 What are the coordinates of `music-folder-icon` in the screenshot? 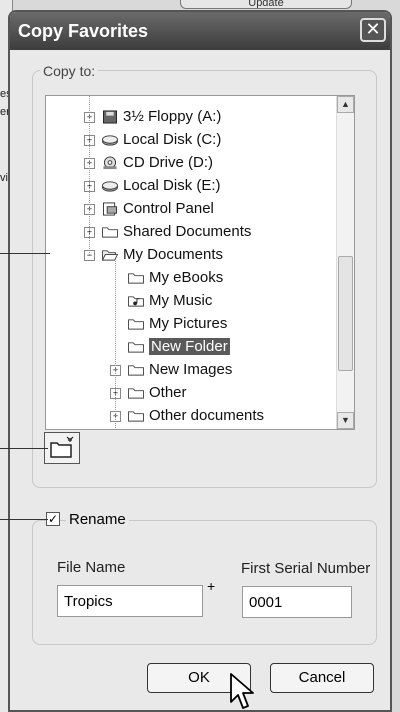 It's located at (136, 301).